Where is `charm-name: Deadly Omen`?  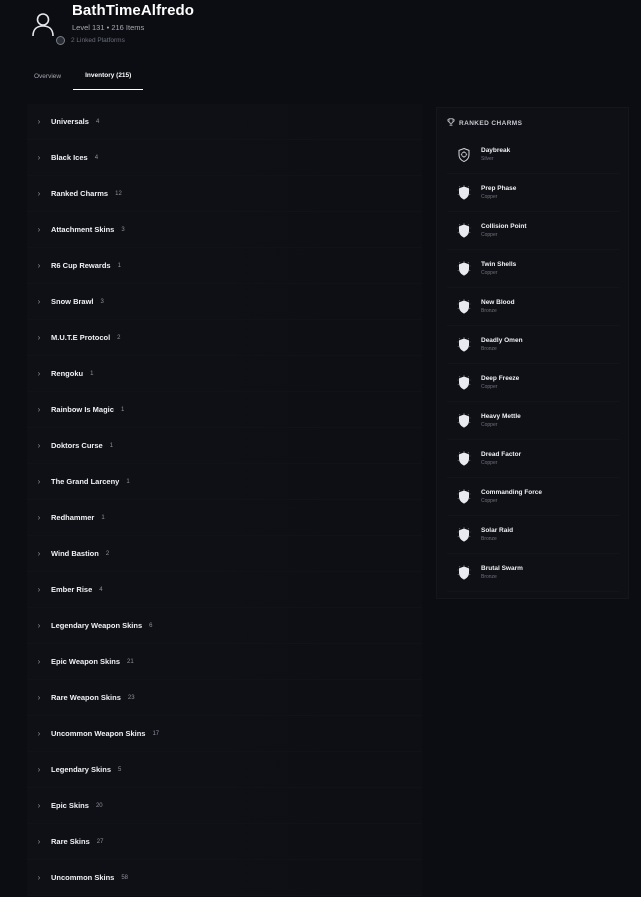
charm-name: Deadly Omen is located at coordinates (502, 340).